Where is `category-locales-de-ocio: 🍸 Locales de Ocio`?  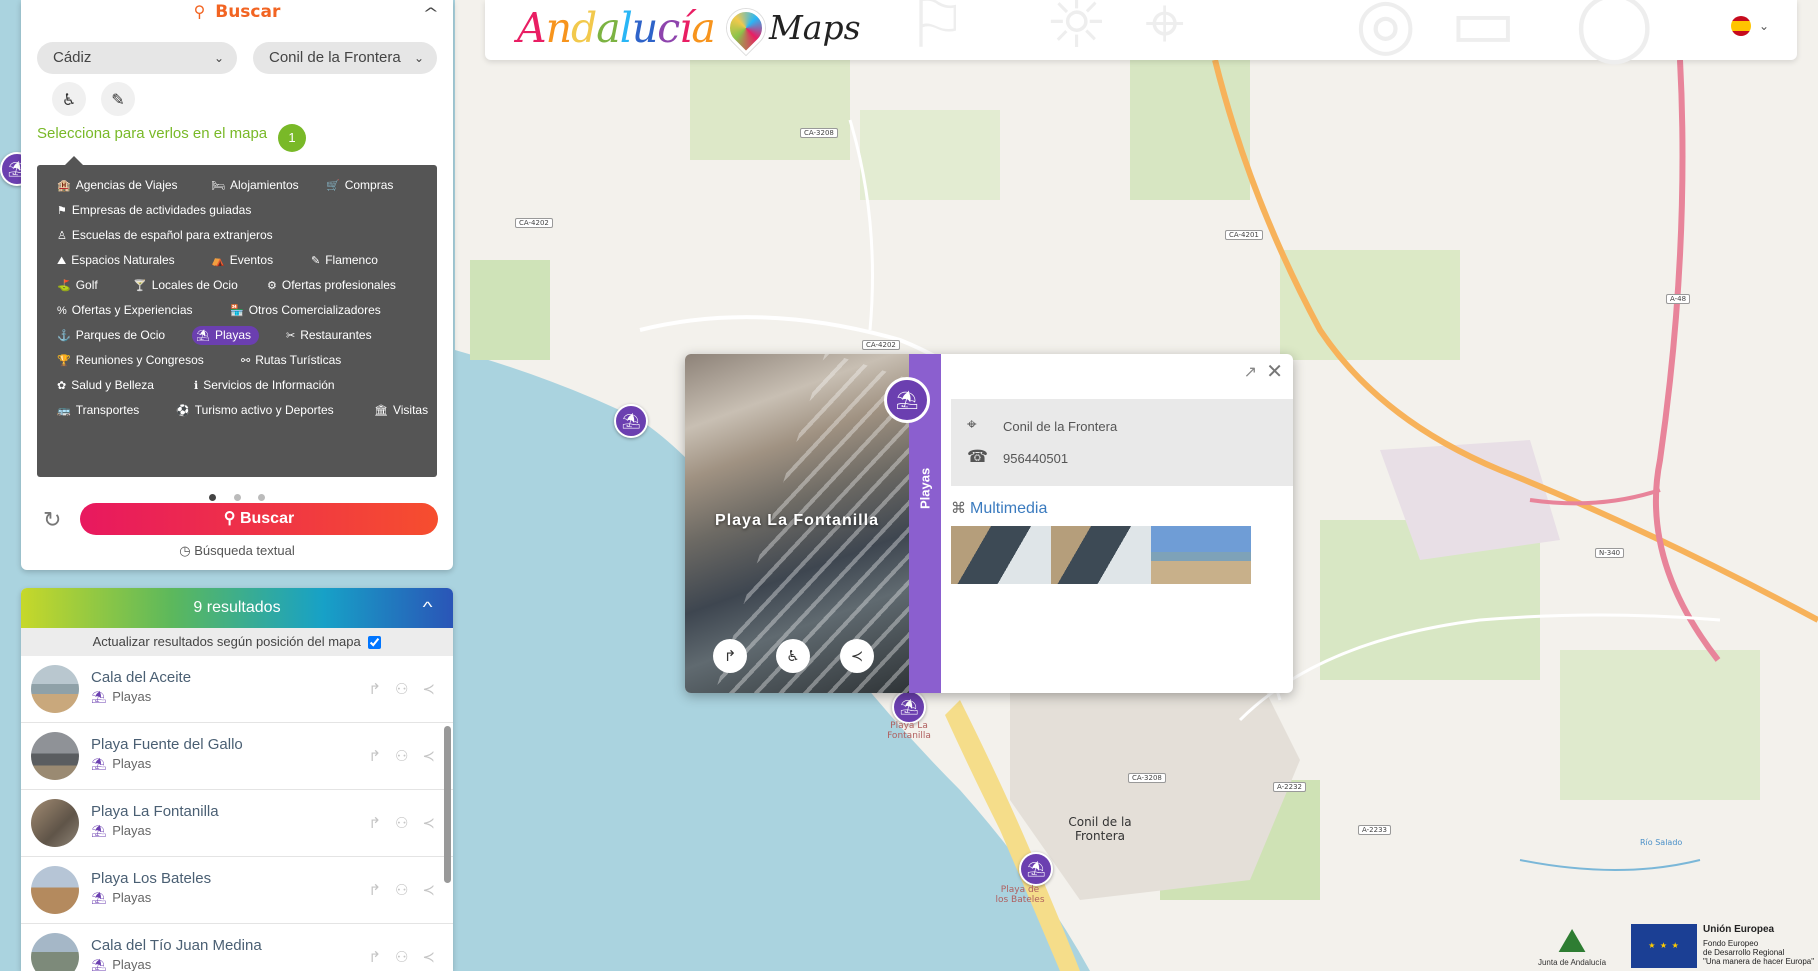
category-locales-de-ocio: 🍸 Locales de Ocio is located at coordinates (187, 285).